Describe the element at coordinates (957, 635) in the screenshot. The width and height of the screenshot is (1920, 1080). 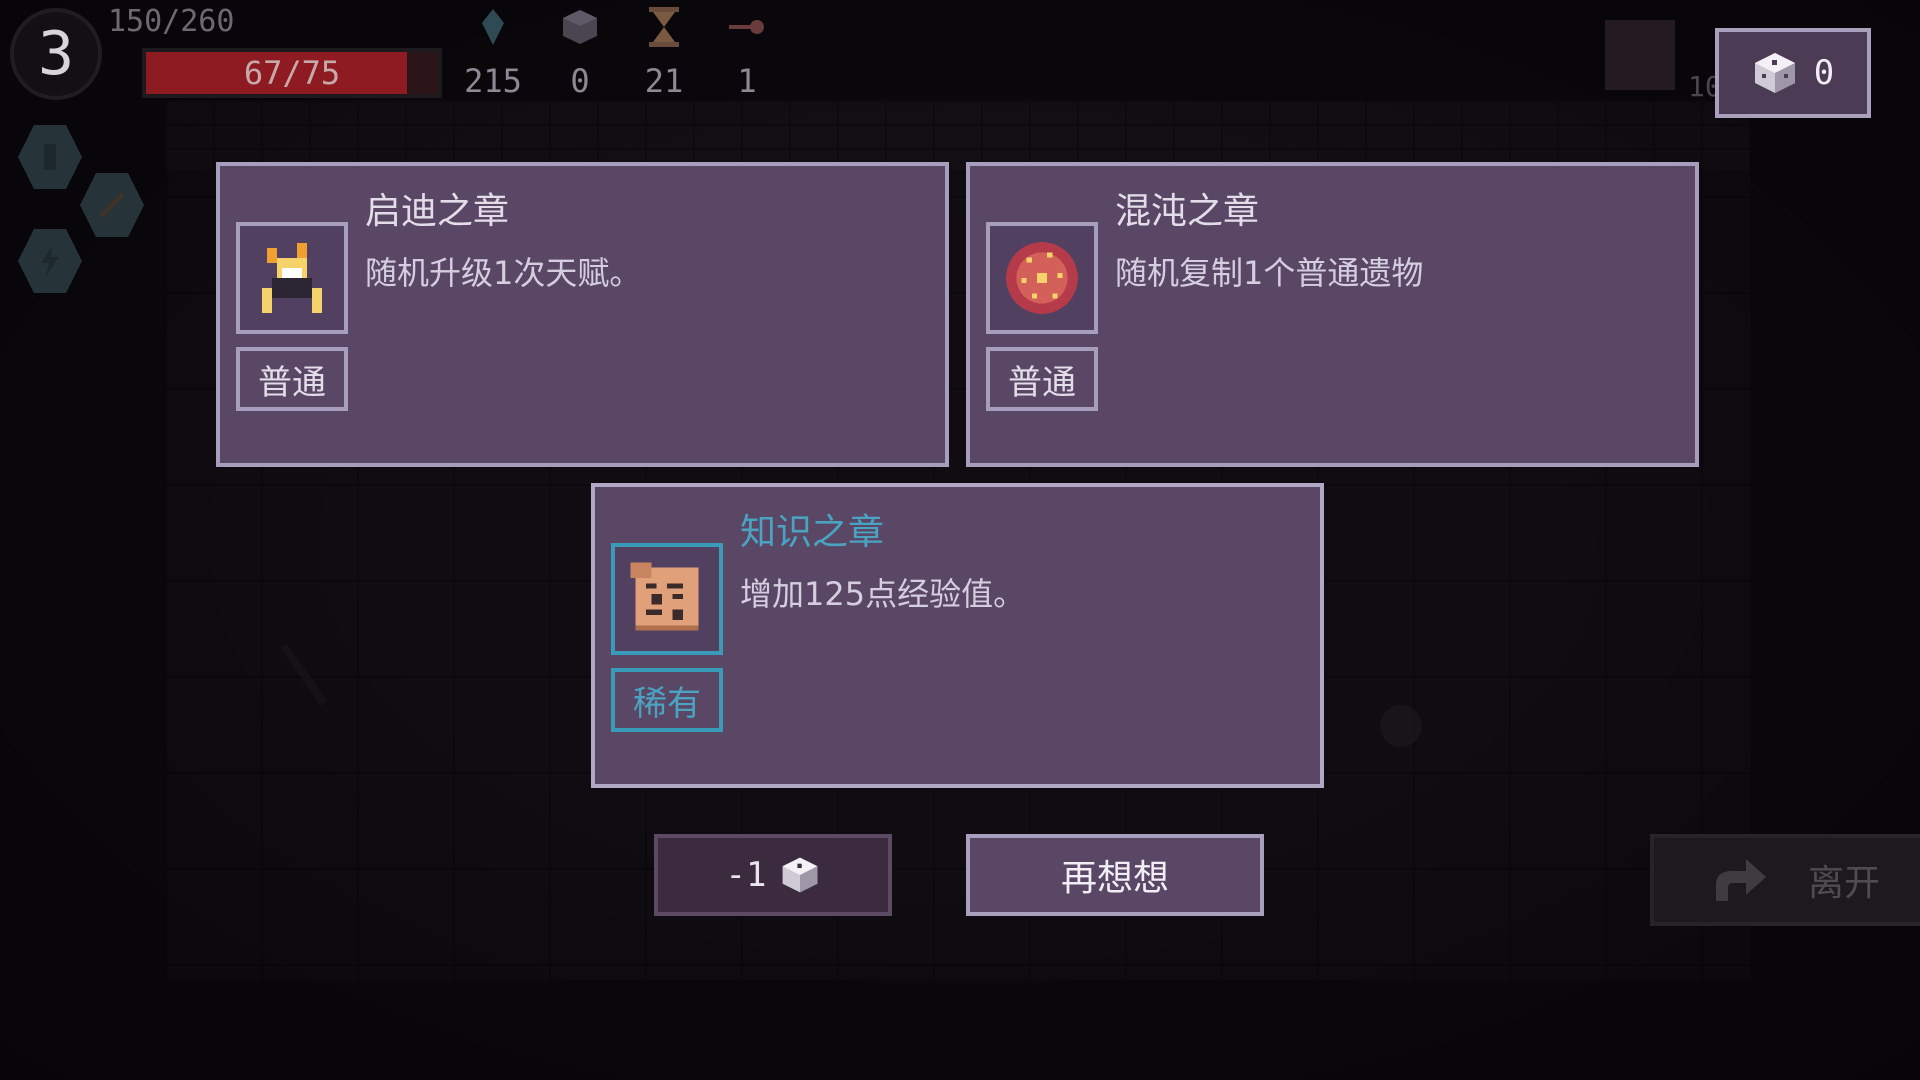
I see `choice-card-knowledge: 稀有 知识之章 增加125点经验值。` at that location.